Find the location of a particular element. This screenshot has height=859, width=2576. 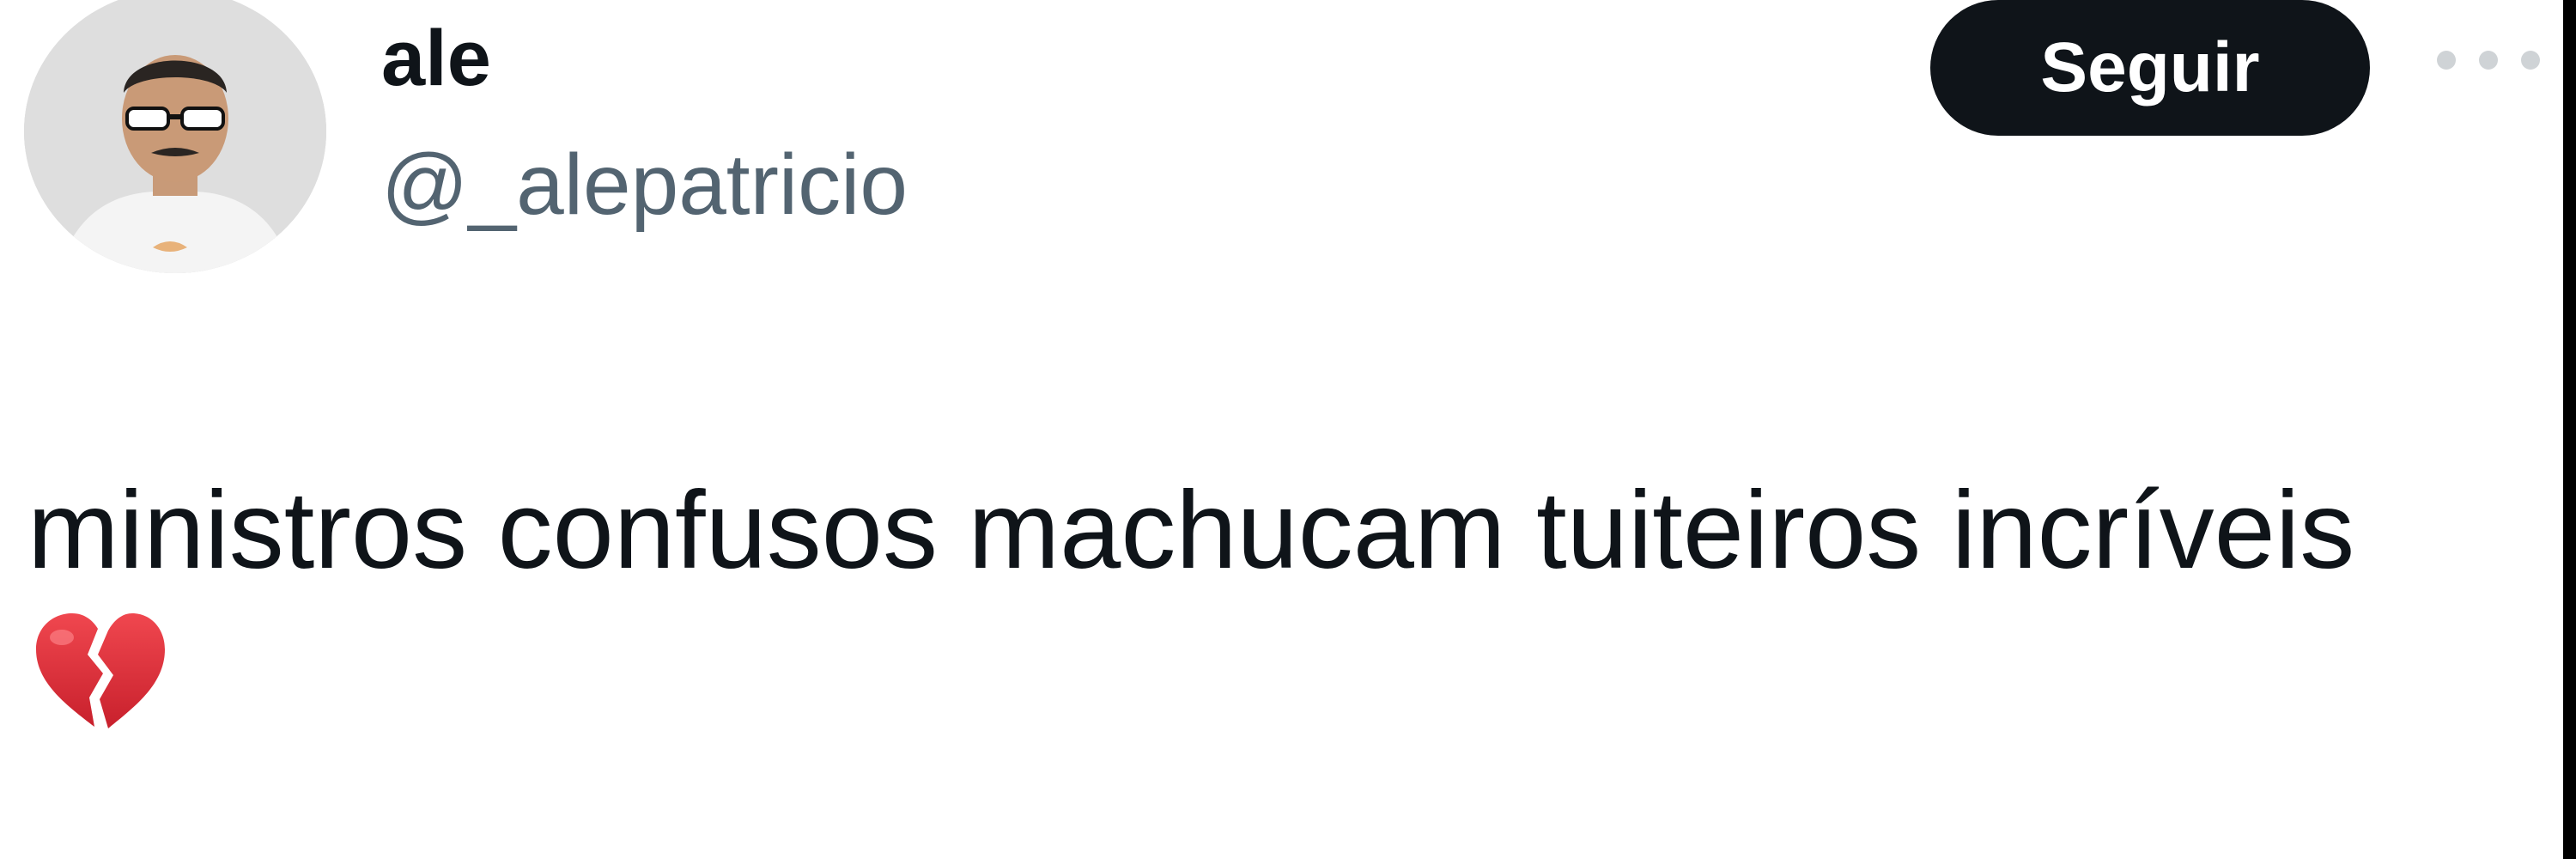

avatar-image is located at coordinates (175, 137).